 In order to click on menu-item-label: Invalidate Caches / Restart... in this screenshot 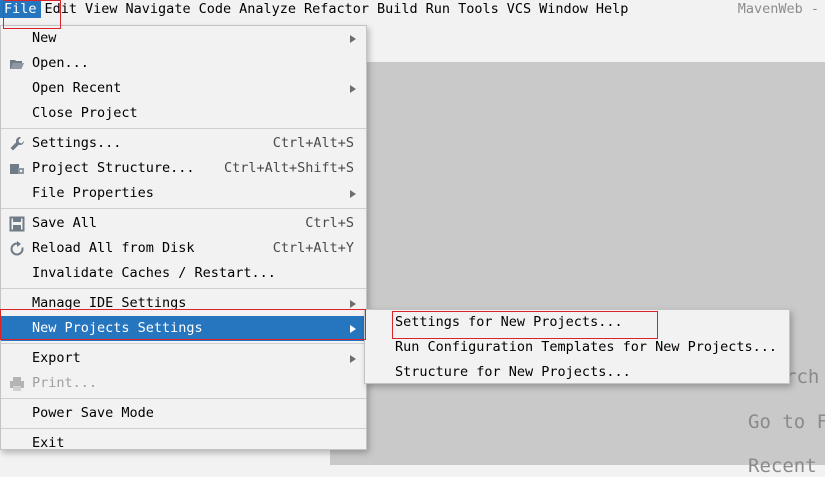, I will do `click(154, 273)`.